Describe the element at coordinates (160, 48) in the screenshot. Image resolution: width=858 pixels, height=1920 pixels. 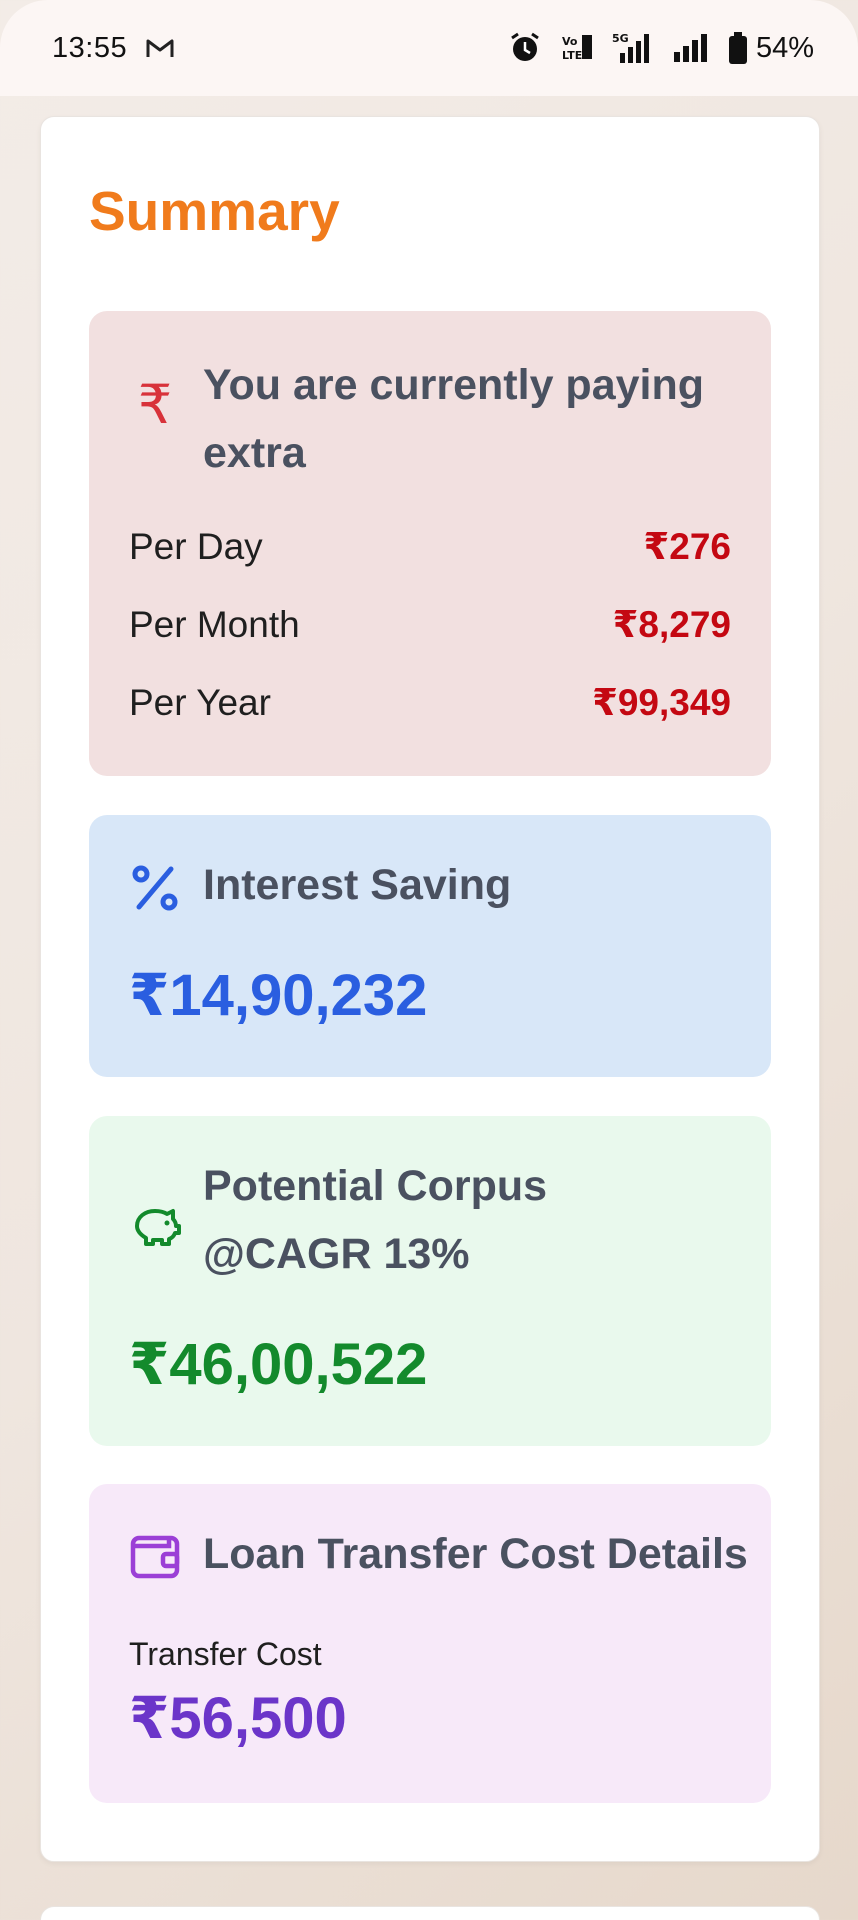
I see `gmail-icon` at that location.